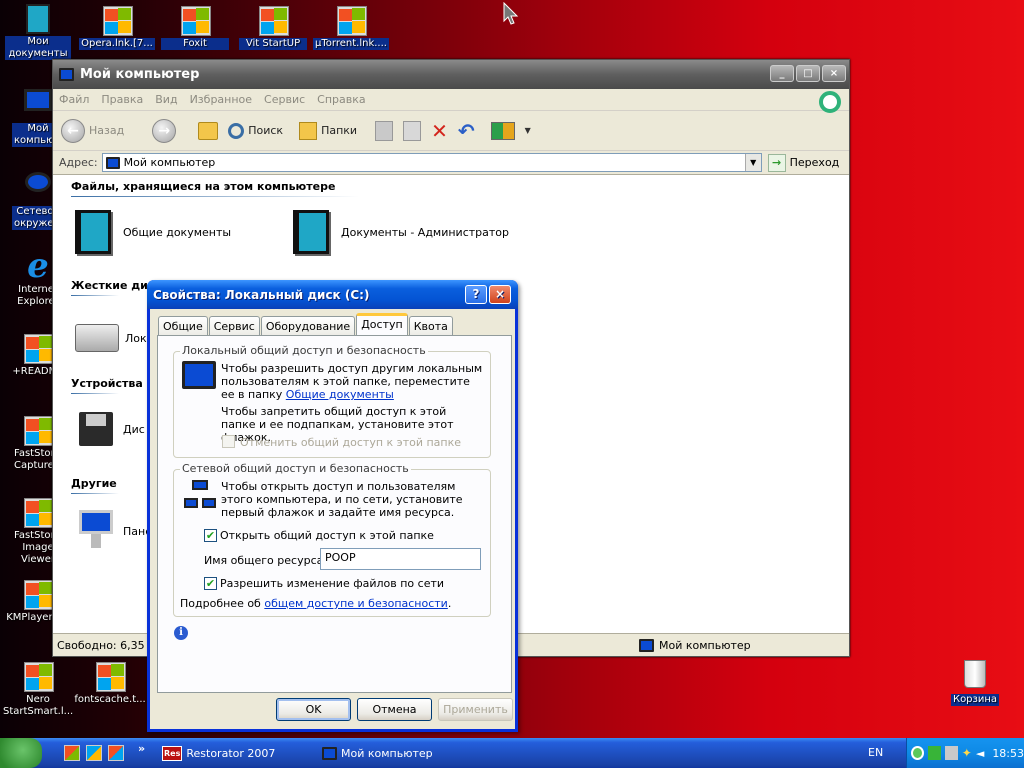 The image size is (1024, 768). What do you see at coordinates (200, 495) in the screenshot?
I see `network-computers-icon` at bounding box center [200, 495].